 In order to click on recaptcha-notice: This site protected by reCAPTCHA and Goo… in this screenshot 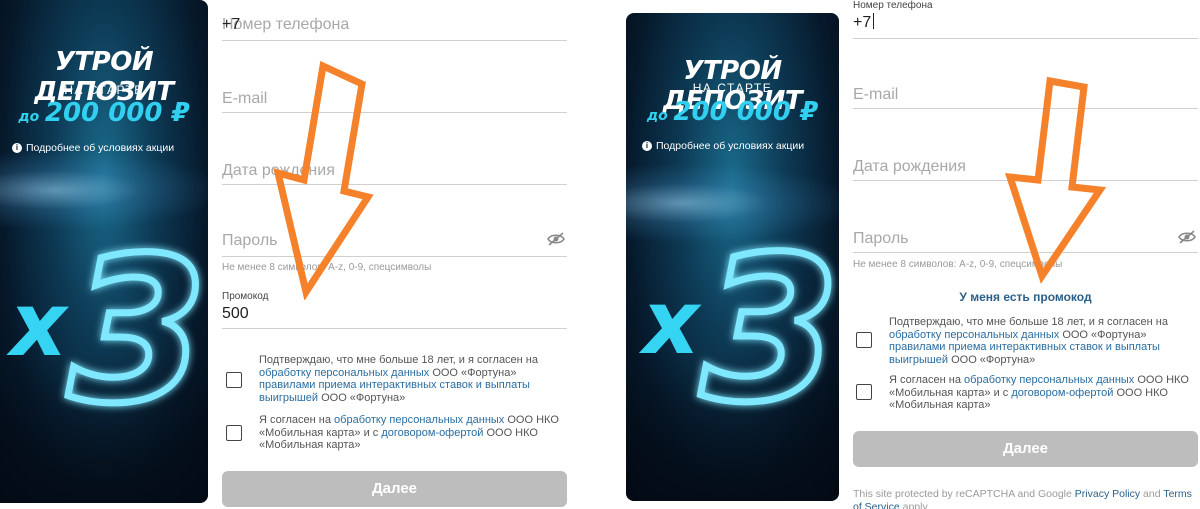, I will do `click(1025, 498)`.